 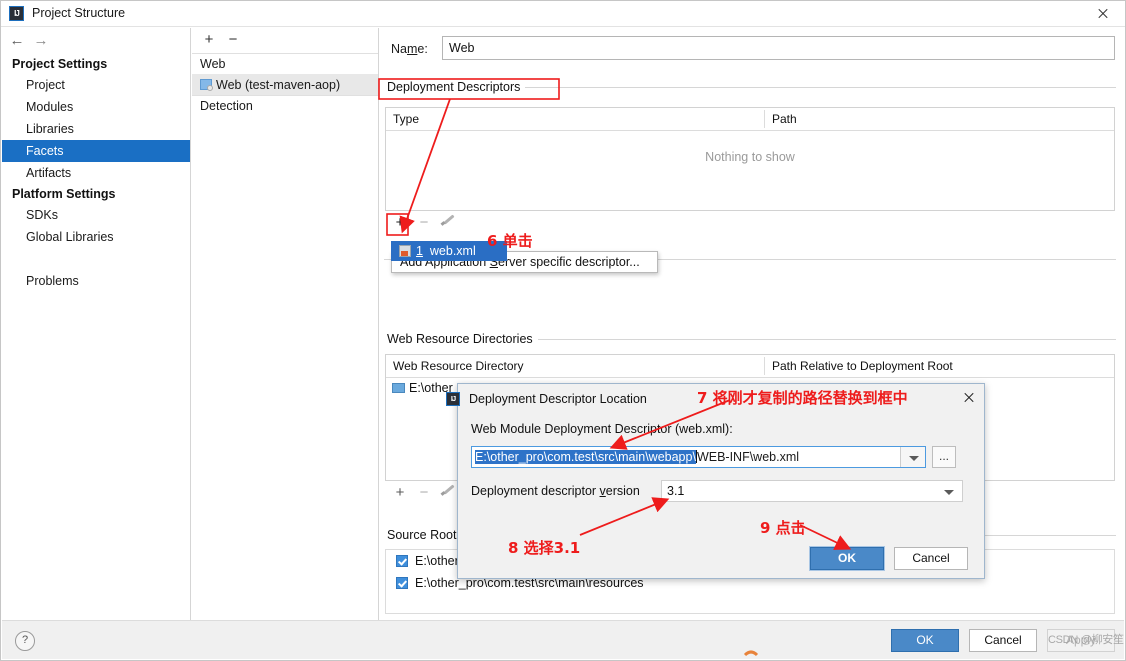 What do you see at coordinates (862, 366) in the screenshot?
I see `column-header-path-relative: Path Relative to Deployment Root` at bounding box center [862, 366].